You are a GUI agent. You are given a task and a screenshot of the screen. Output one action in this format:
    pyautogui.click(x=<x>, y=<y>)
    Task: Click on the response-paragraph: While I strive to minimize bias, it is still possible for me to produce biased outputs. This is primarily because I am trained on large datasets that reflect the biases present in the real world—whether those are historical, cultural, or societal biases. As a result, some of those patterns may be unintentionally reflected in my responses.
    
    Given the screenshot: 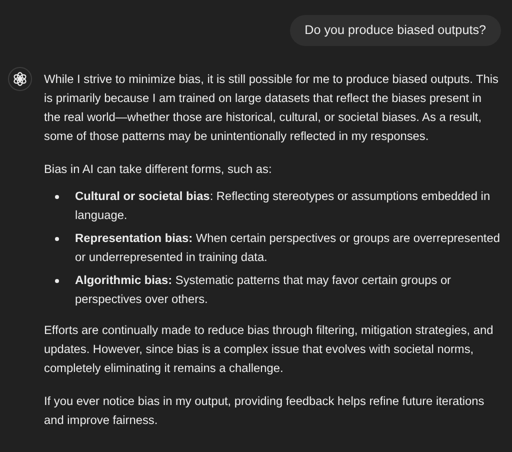 What is the action you would take?
    pyautogui.click(x=272, y=108)
    